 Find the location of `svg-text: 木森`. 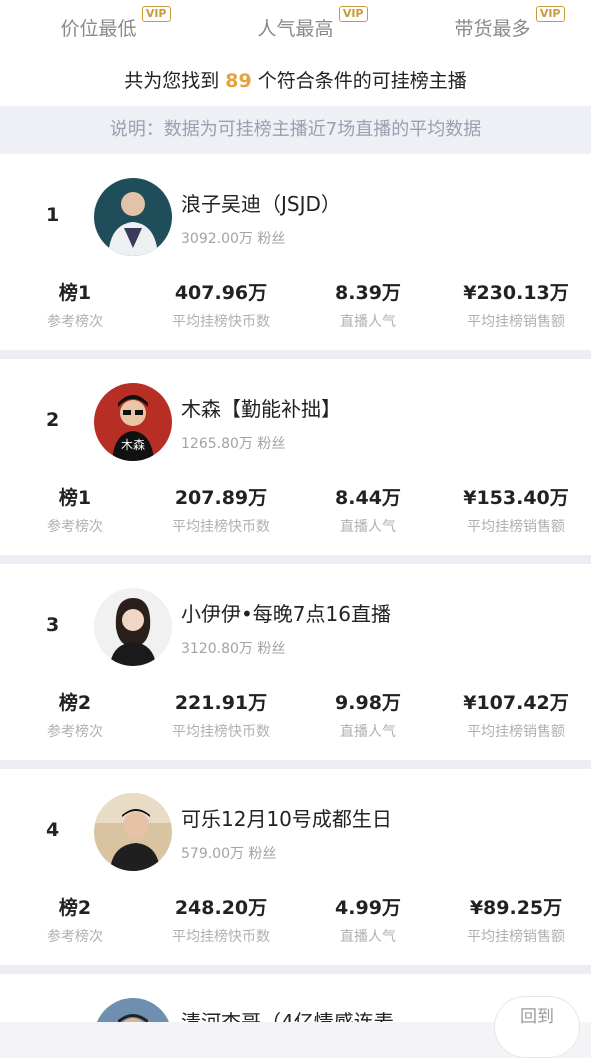

svg-text: 木森 is located at coordinates (133, 444).